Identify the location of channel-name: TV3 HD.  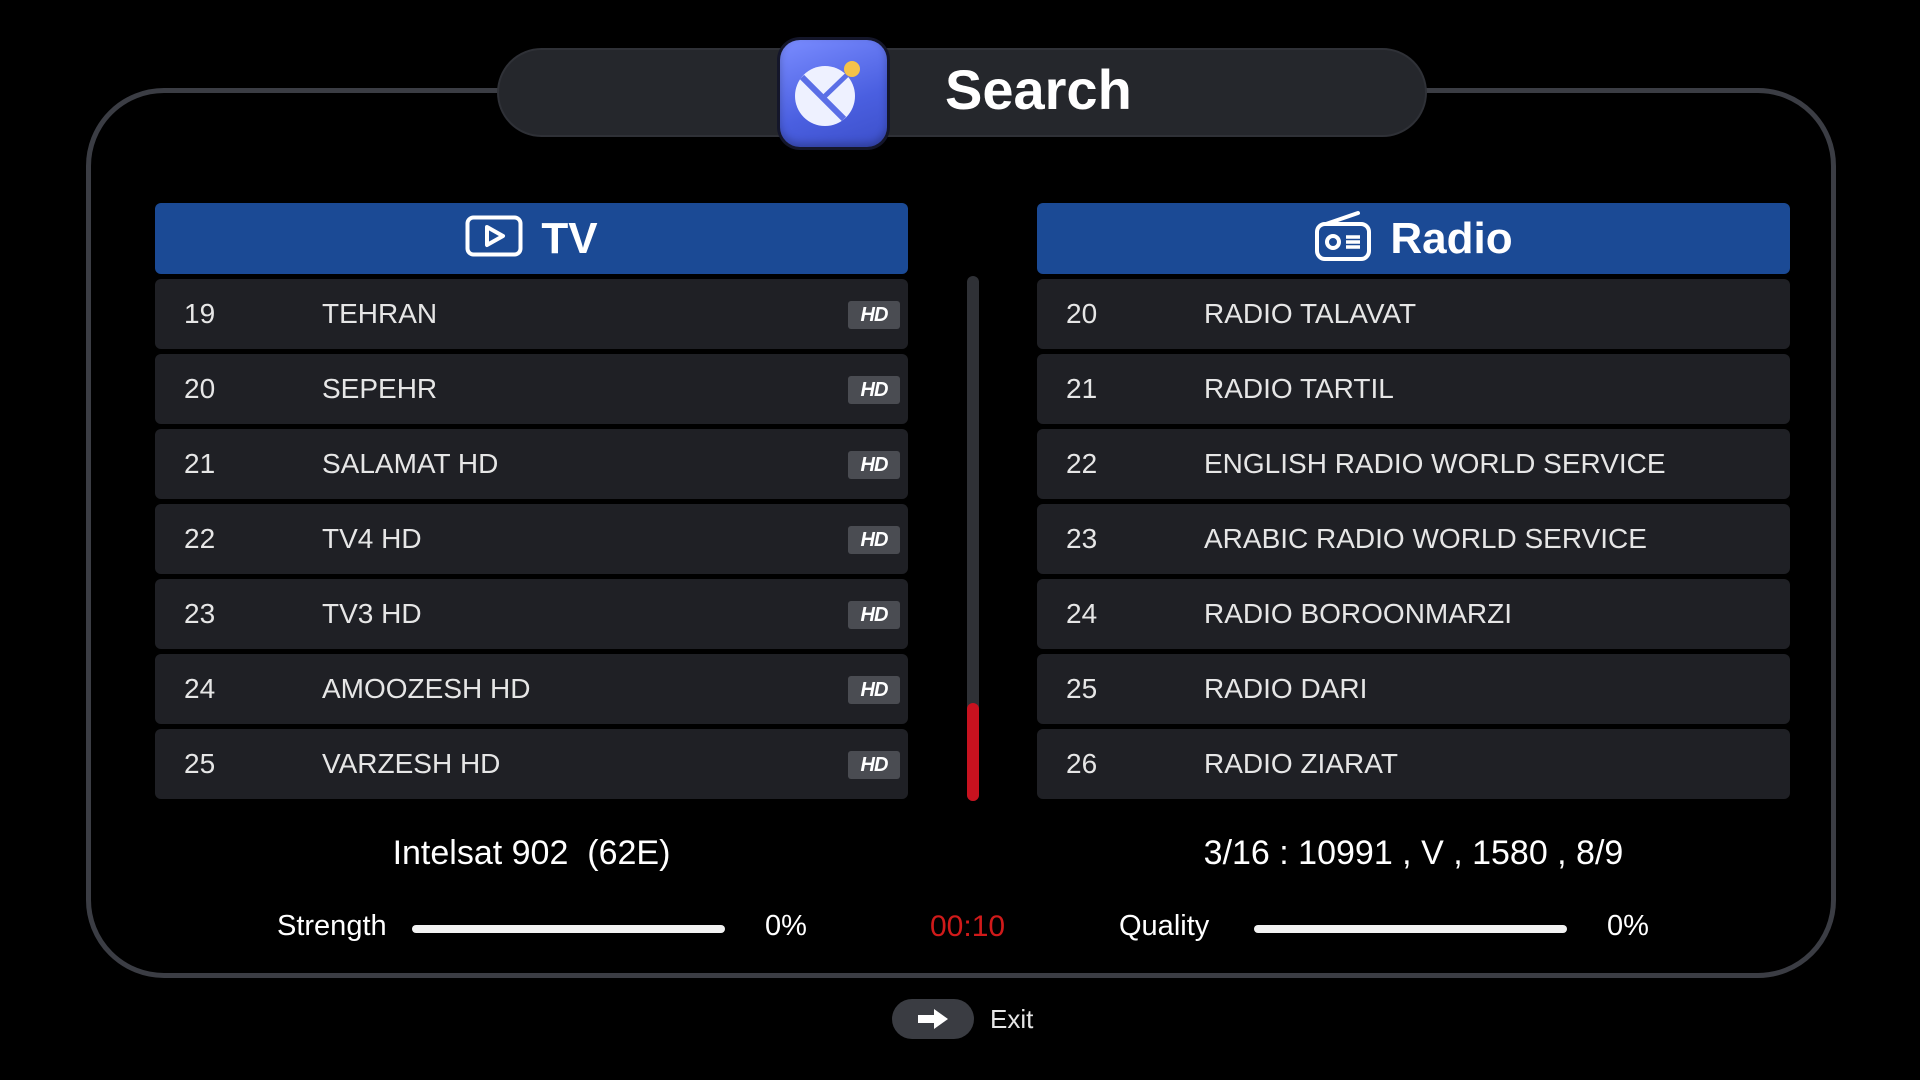
(372, 613).